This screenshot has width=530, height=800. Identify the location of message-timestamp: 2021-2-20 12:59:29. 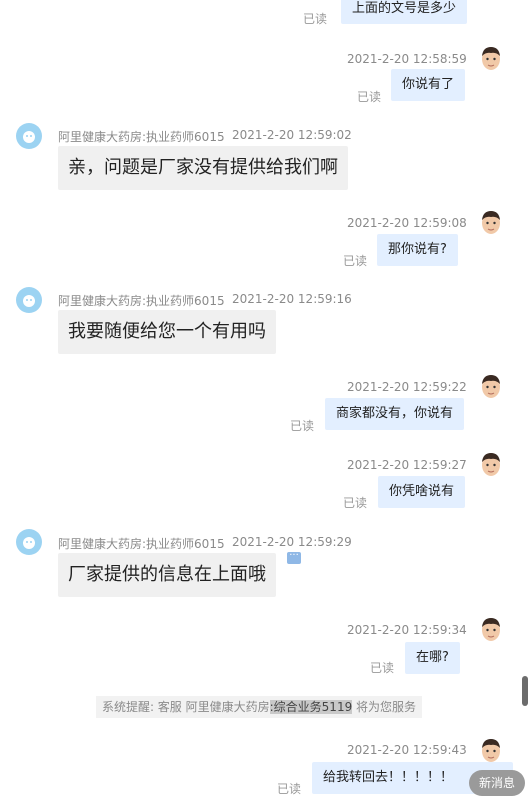
(292, 542).